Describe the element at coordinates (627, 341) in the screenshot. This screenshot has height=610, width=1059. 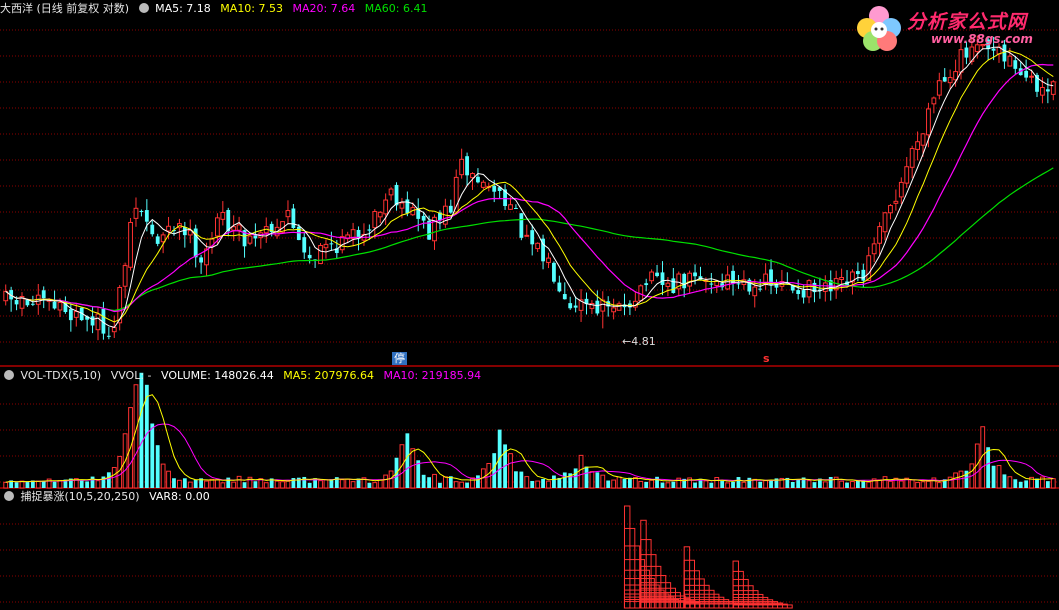
I see `low-arrow-icon: ←` at that location.